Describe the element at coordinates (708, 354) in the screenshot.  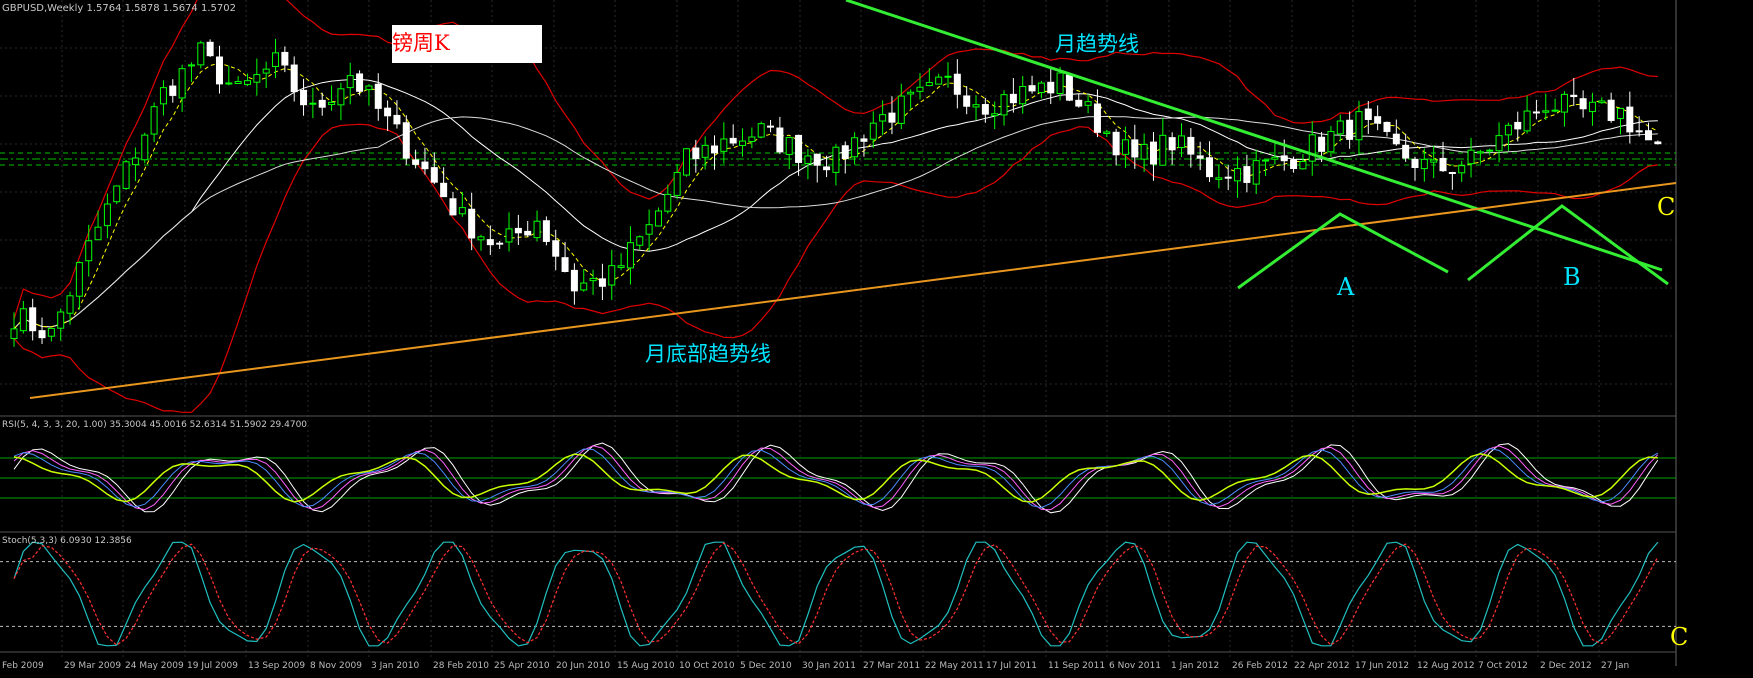
I see `month-bottom-trendline-label: 月底部趋势线` at that location.